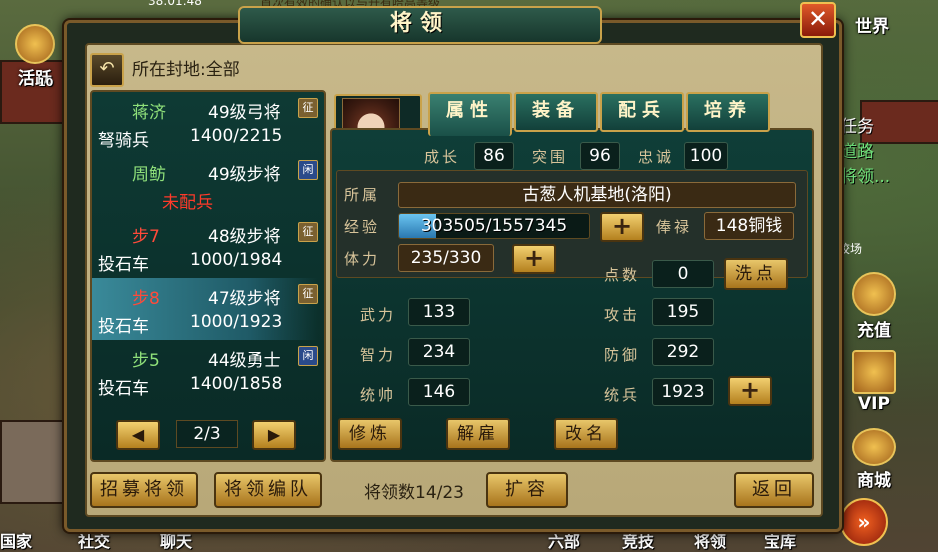 This screenshot has width=938, height=552. I want to click on exp-plus-button: +, so click(622, 227).